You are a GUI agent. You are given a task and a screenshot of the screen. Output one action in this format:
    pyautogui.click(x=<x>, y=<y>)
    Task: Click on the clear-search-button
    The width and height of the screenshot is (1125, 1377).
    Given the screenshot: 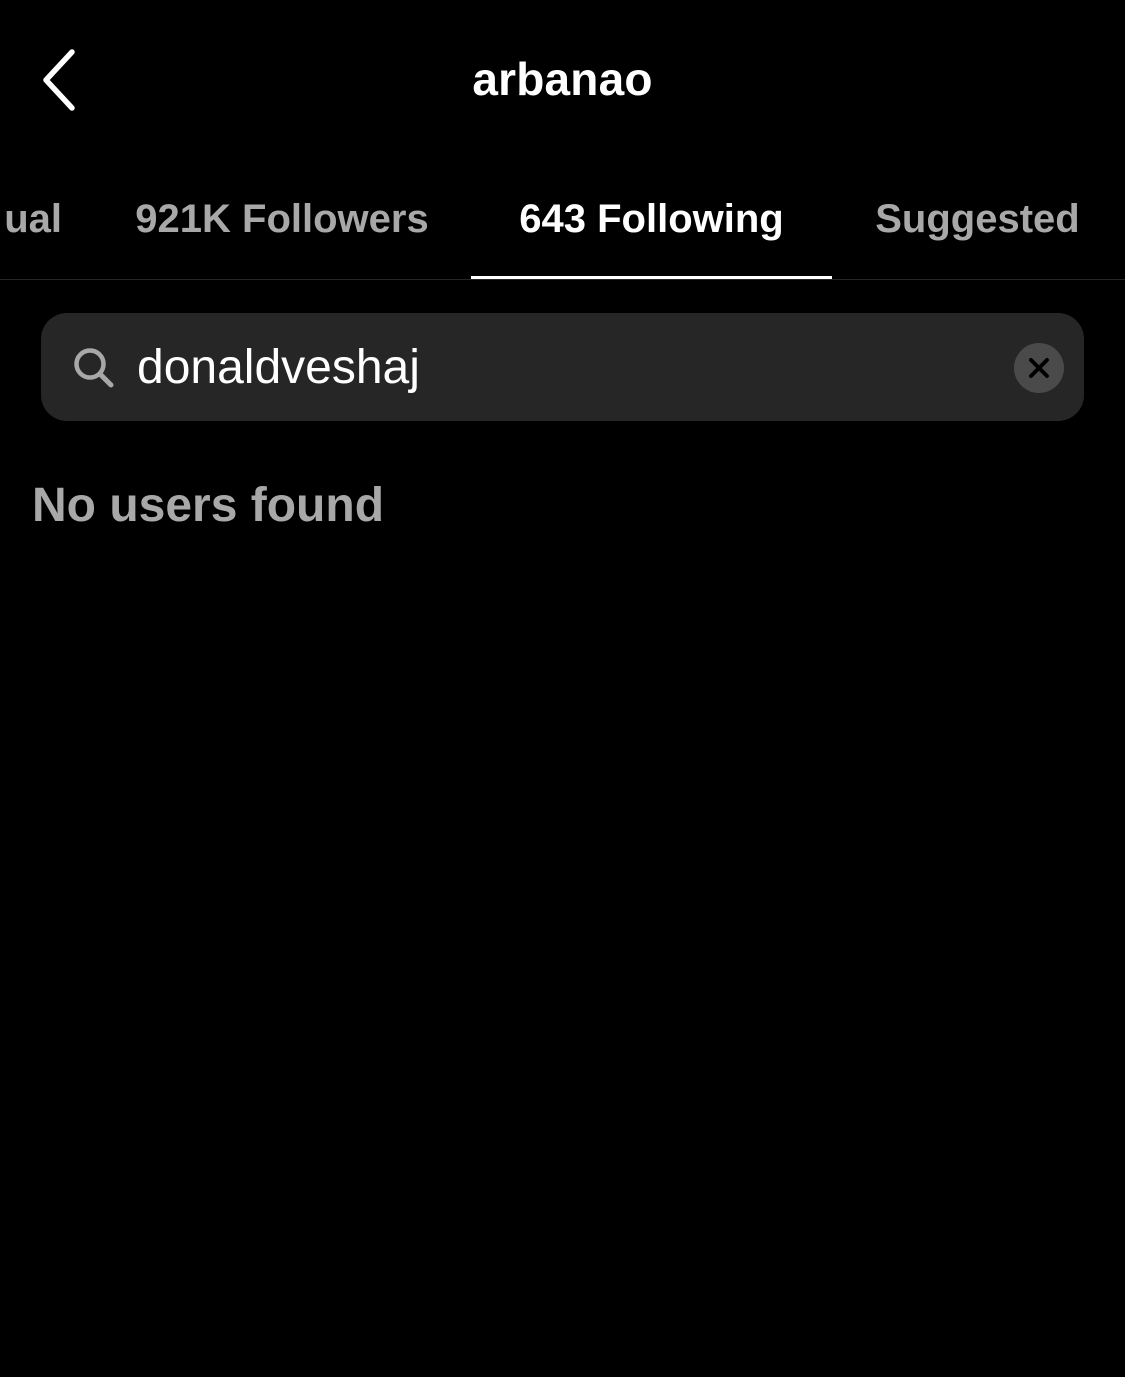 What is the action you would take?
    pyautogui.click(x=1039, y=368)
    